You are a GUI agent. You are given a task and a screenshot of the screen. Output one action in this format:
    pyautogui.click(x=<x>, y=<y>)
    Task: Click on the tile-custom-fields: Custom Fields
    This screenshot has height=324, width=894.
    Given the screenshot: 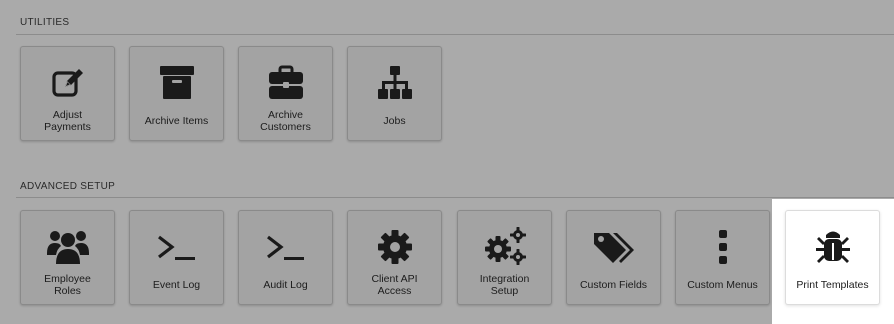 What is the action you would take?
    pyautogui.click(x=613, y=257)
    